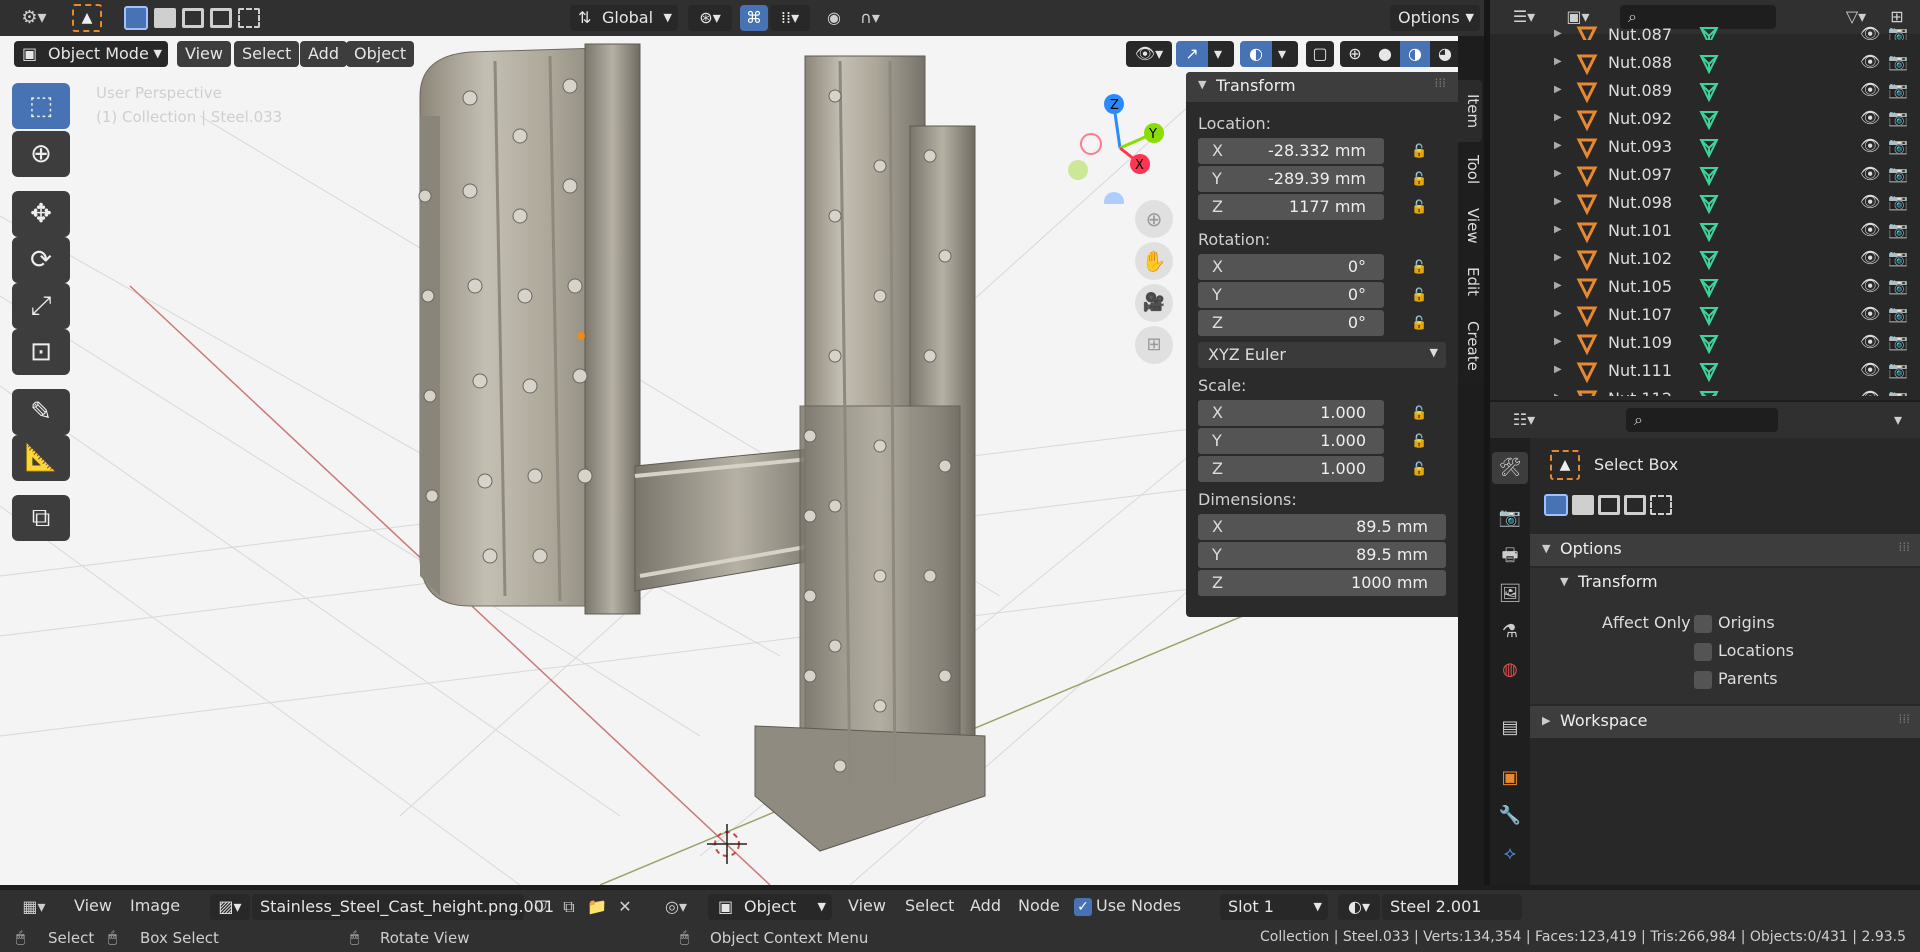 The width and height of the screenshot is (1920, 952). Describe the element at coordinates (1154, 219) in the screenshot. I see `zoom-view-icon: ⊕` at that location.